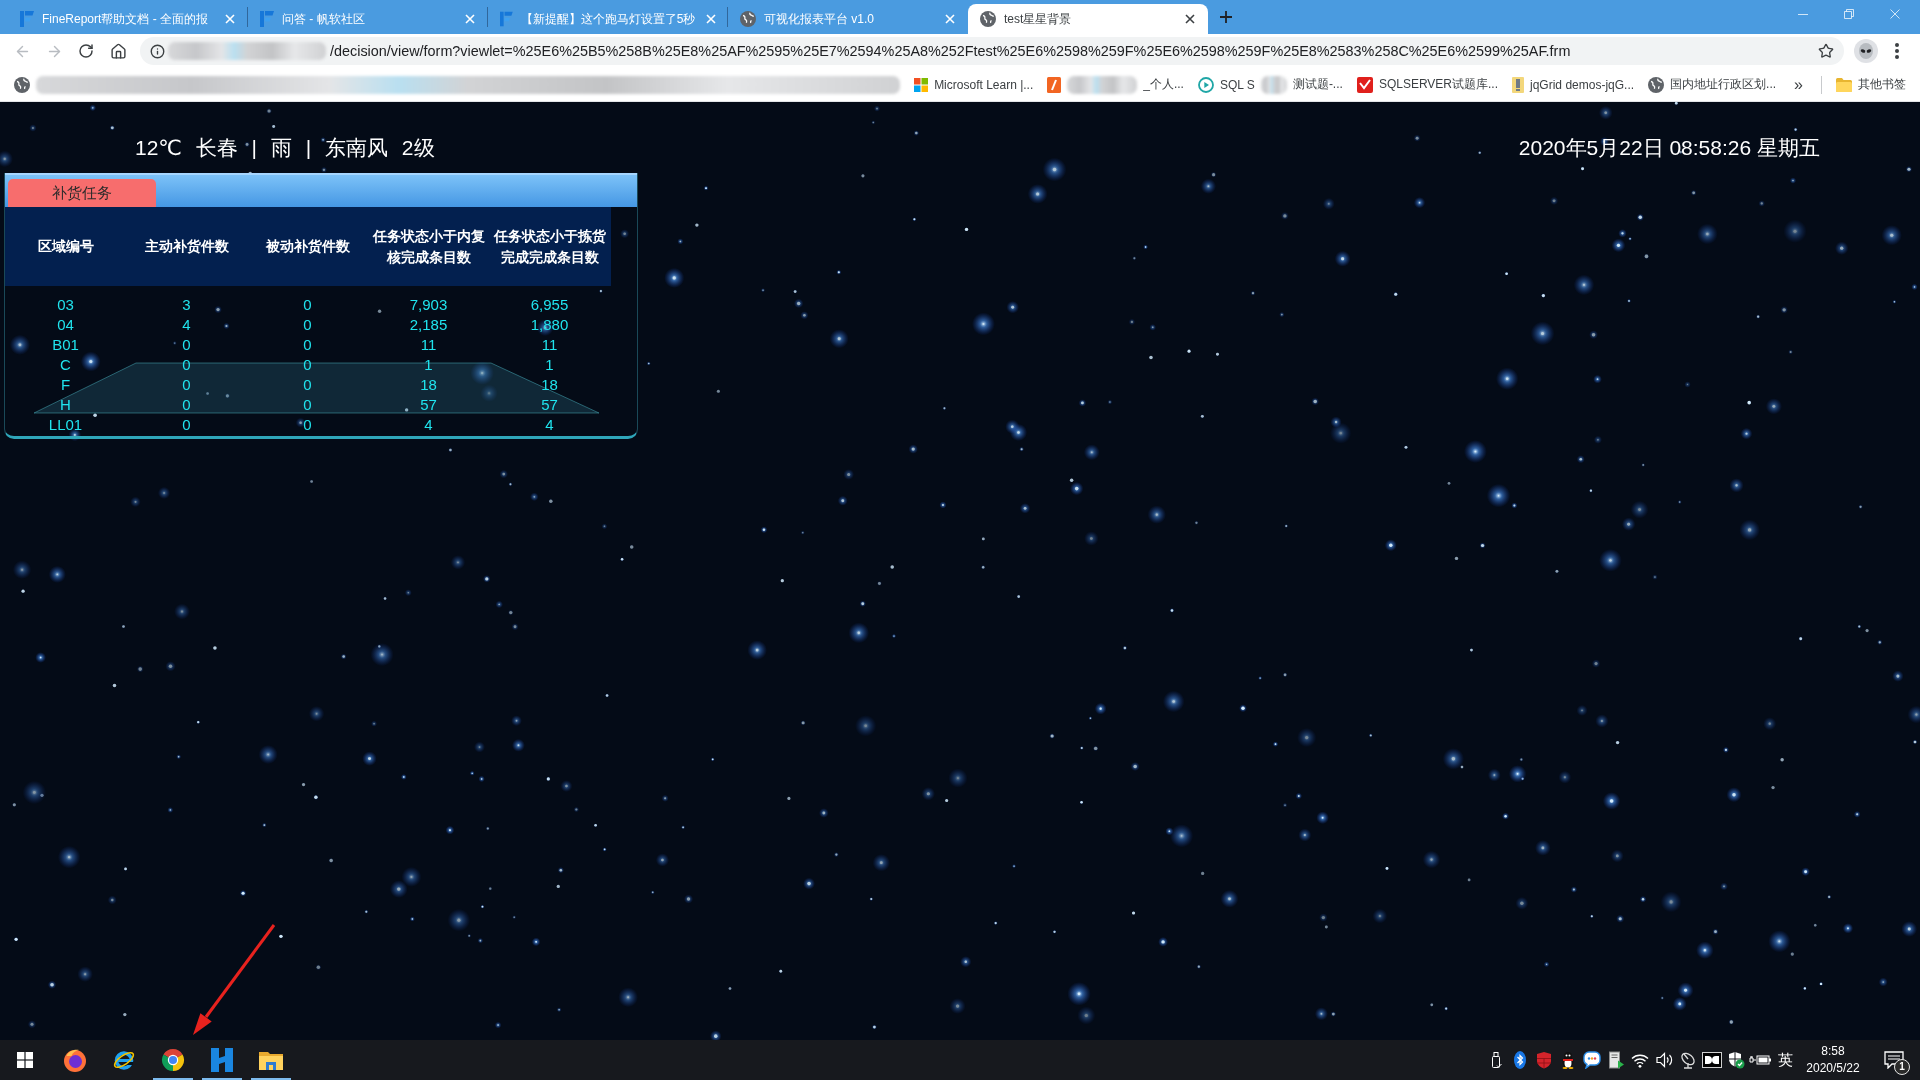  What do you see at coordinates (1798, 84) in the screenshot?
I see `more-bookmarks-button: »` at bounding box center [1798, 84].